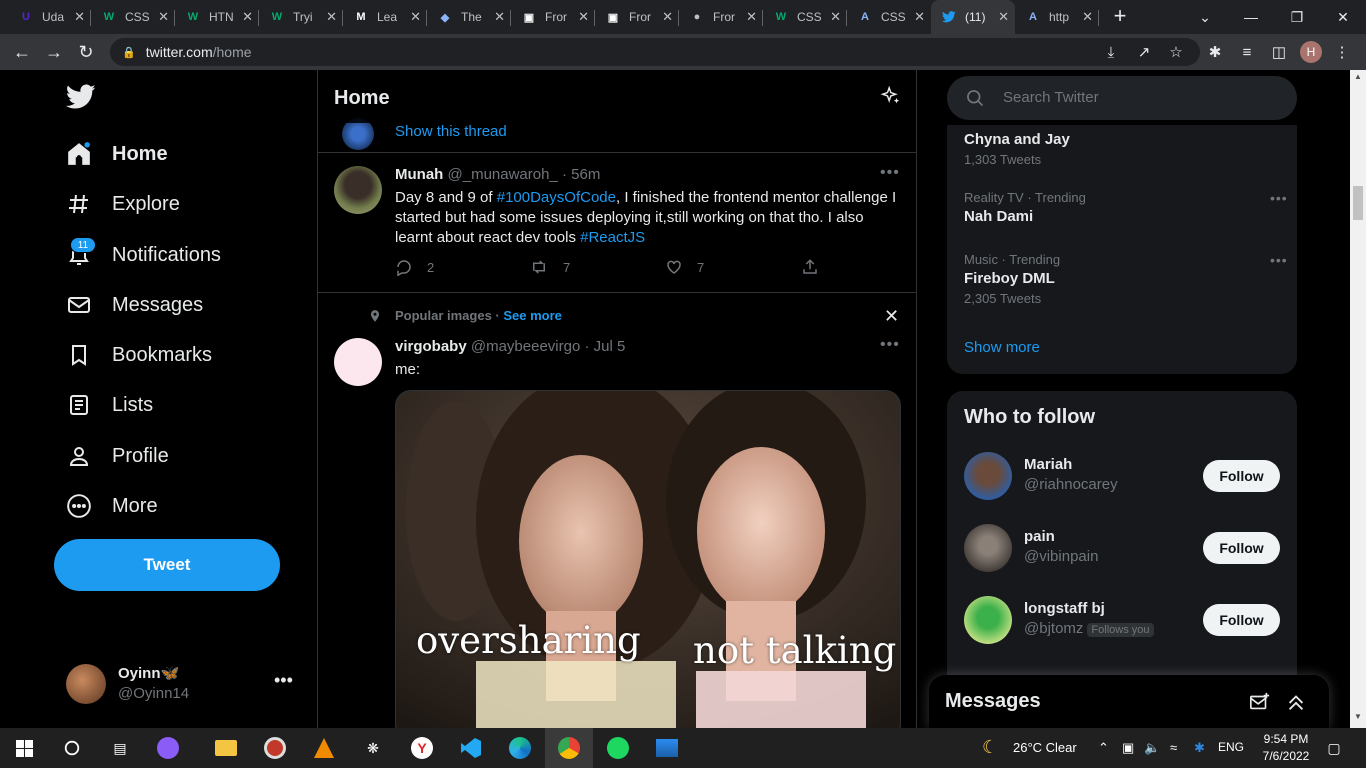 The width and height of the screenshot is (1366, 768). I want to click on app-icon, so click(168, 748).